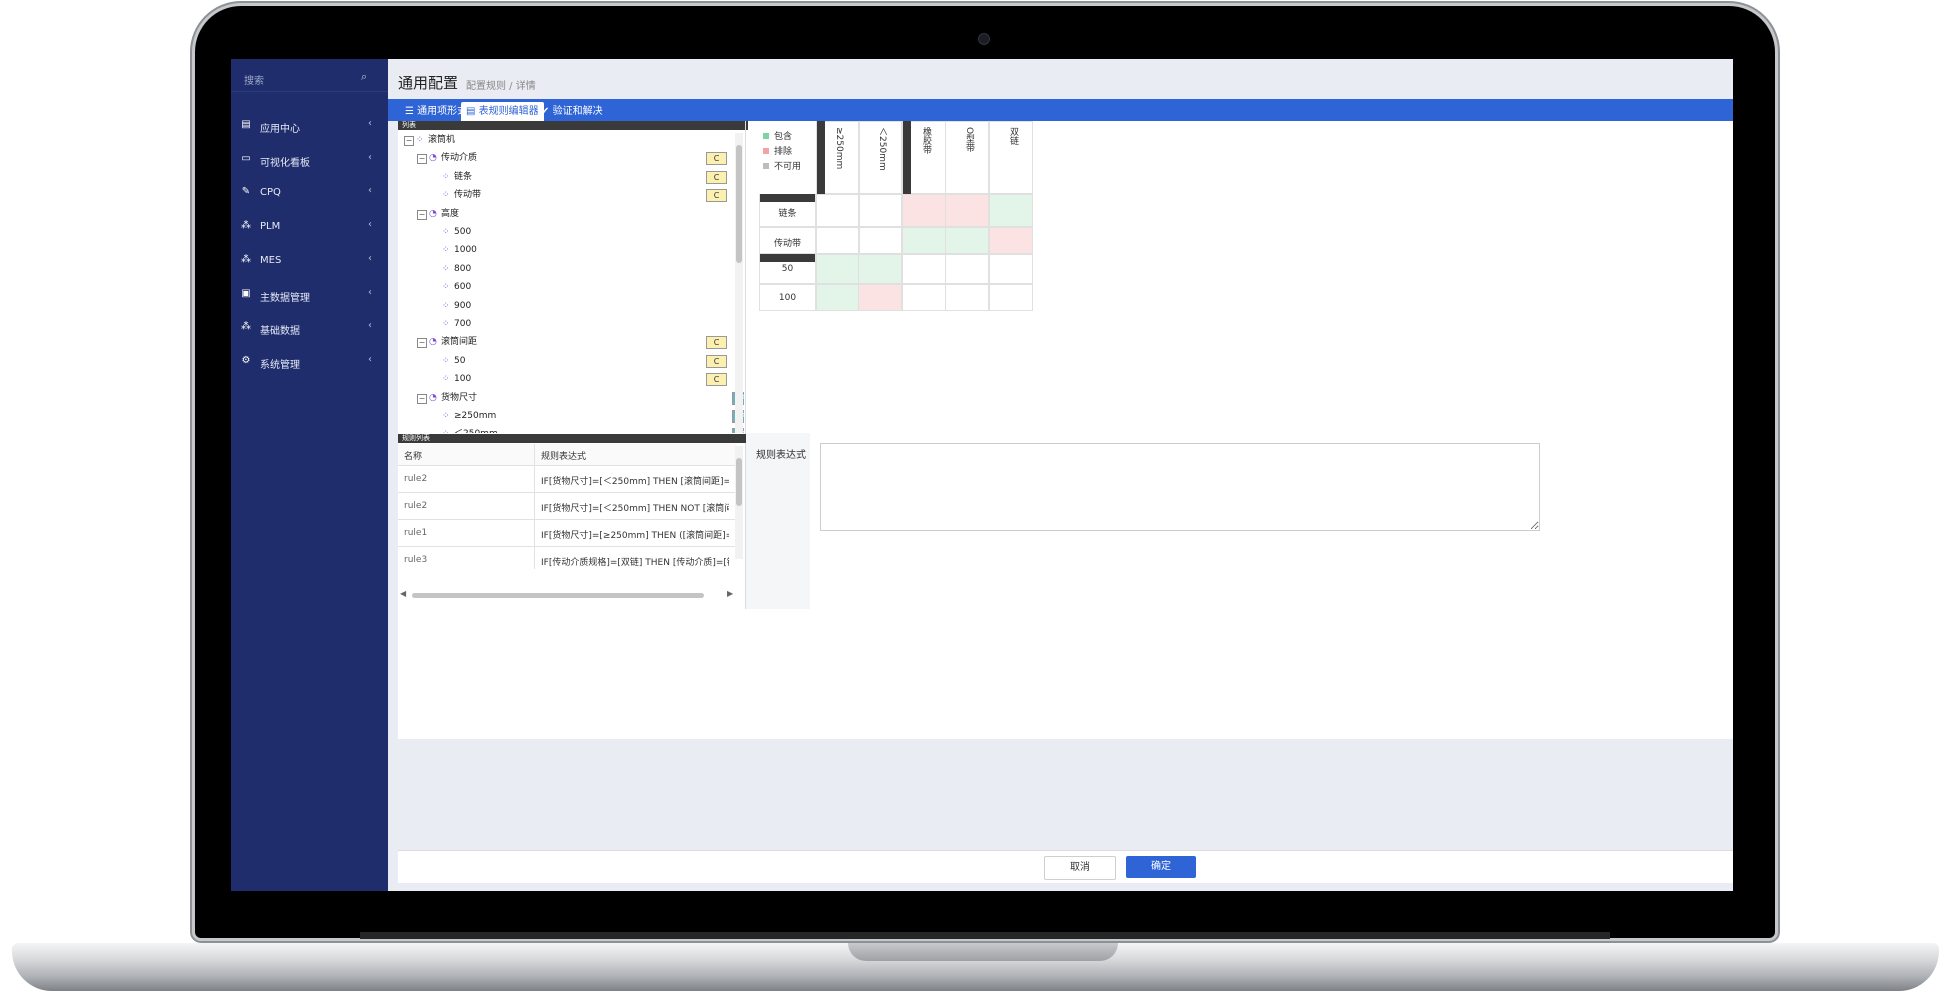  I want to click on tree-node: ⁘ 滚筒机, so click(435, 140).